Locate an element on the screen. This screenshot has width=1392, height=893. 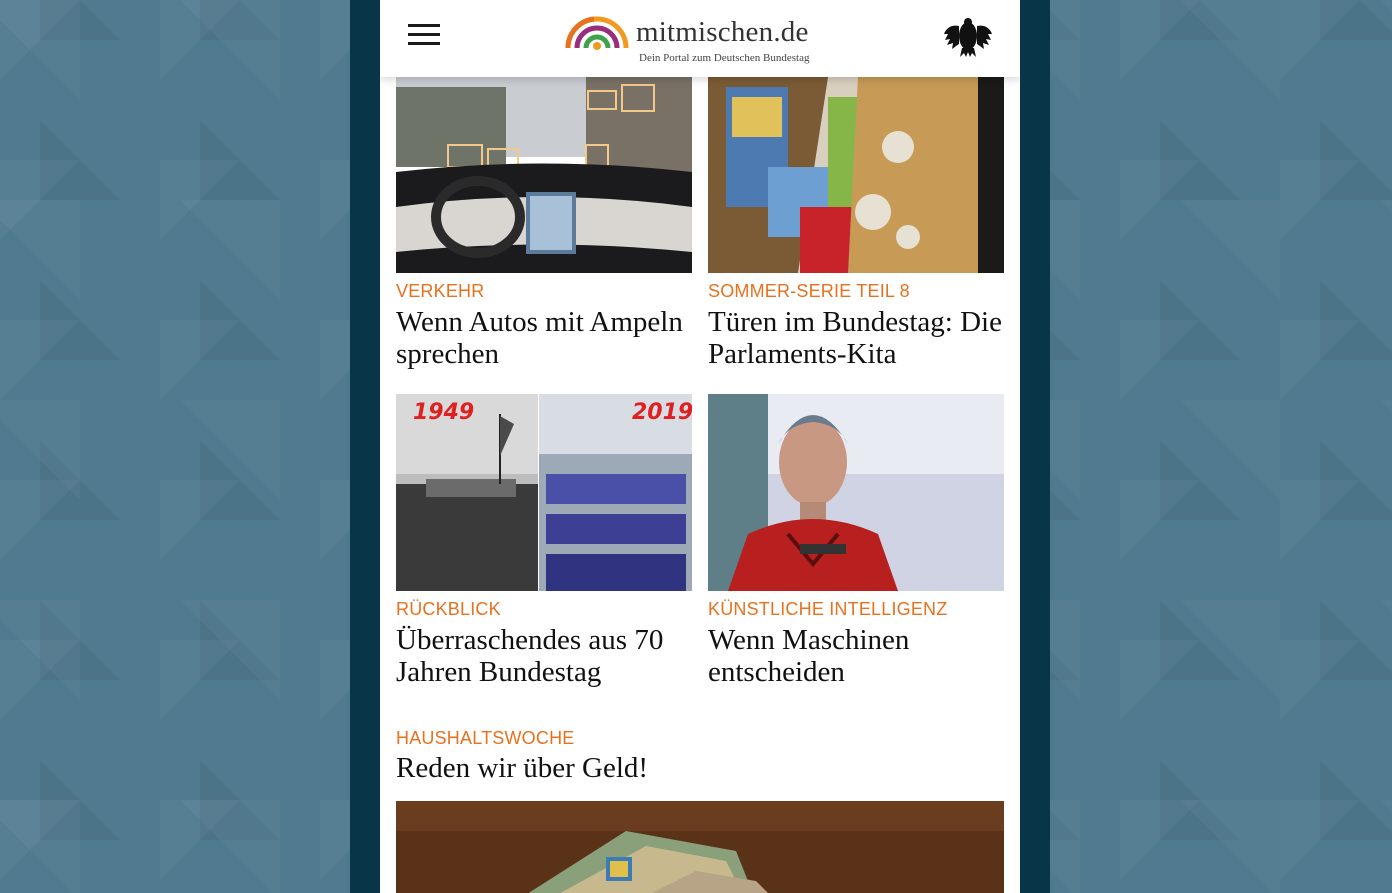
article-kicker: RÜCKBLICK is located at coordinates (448, 609).